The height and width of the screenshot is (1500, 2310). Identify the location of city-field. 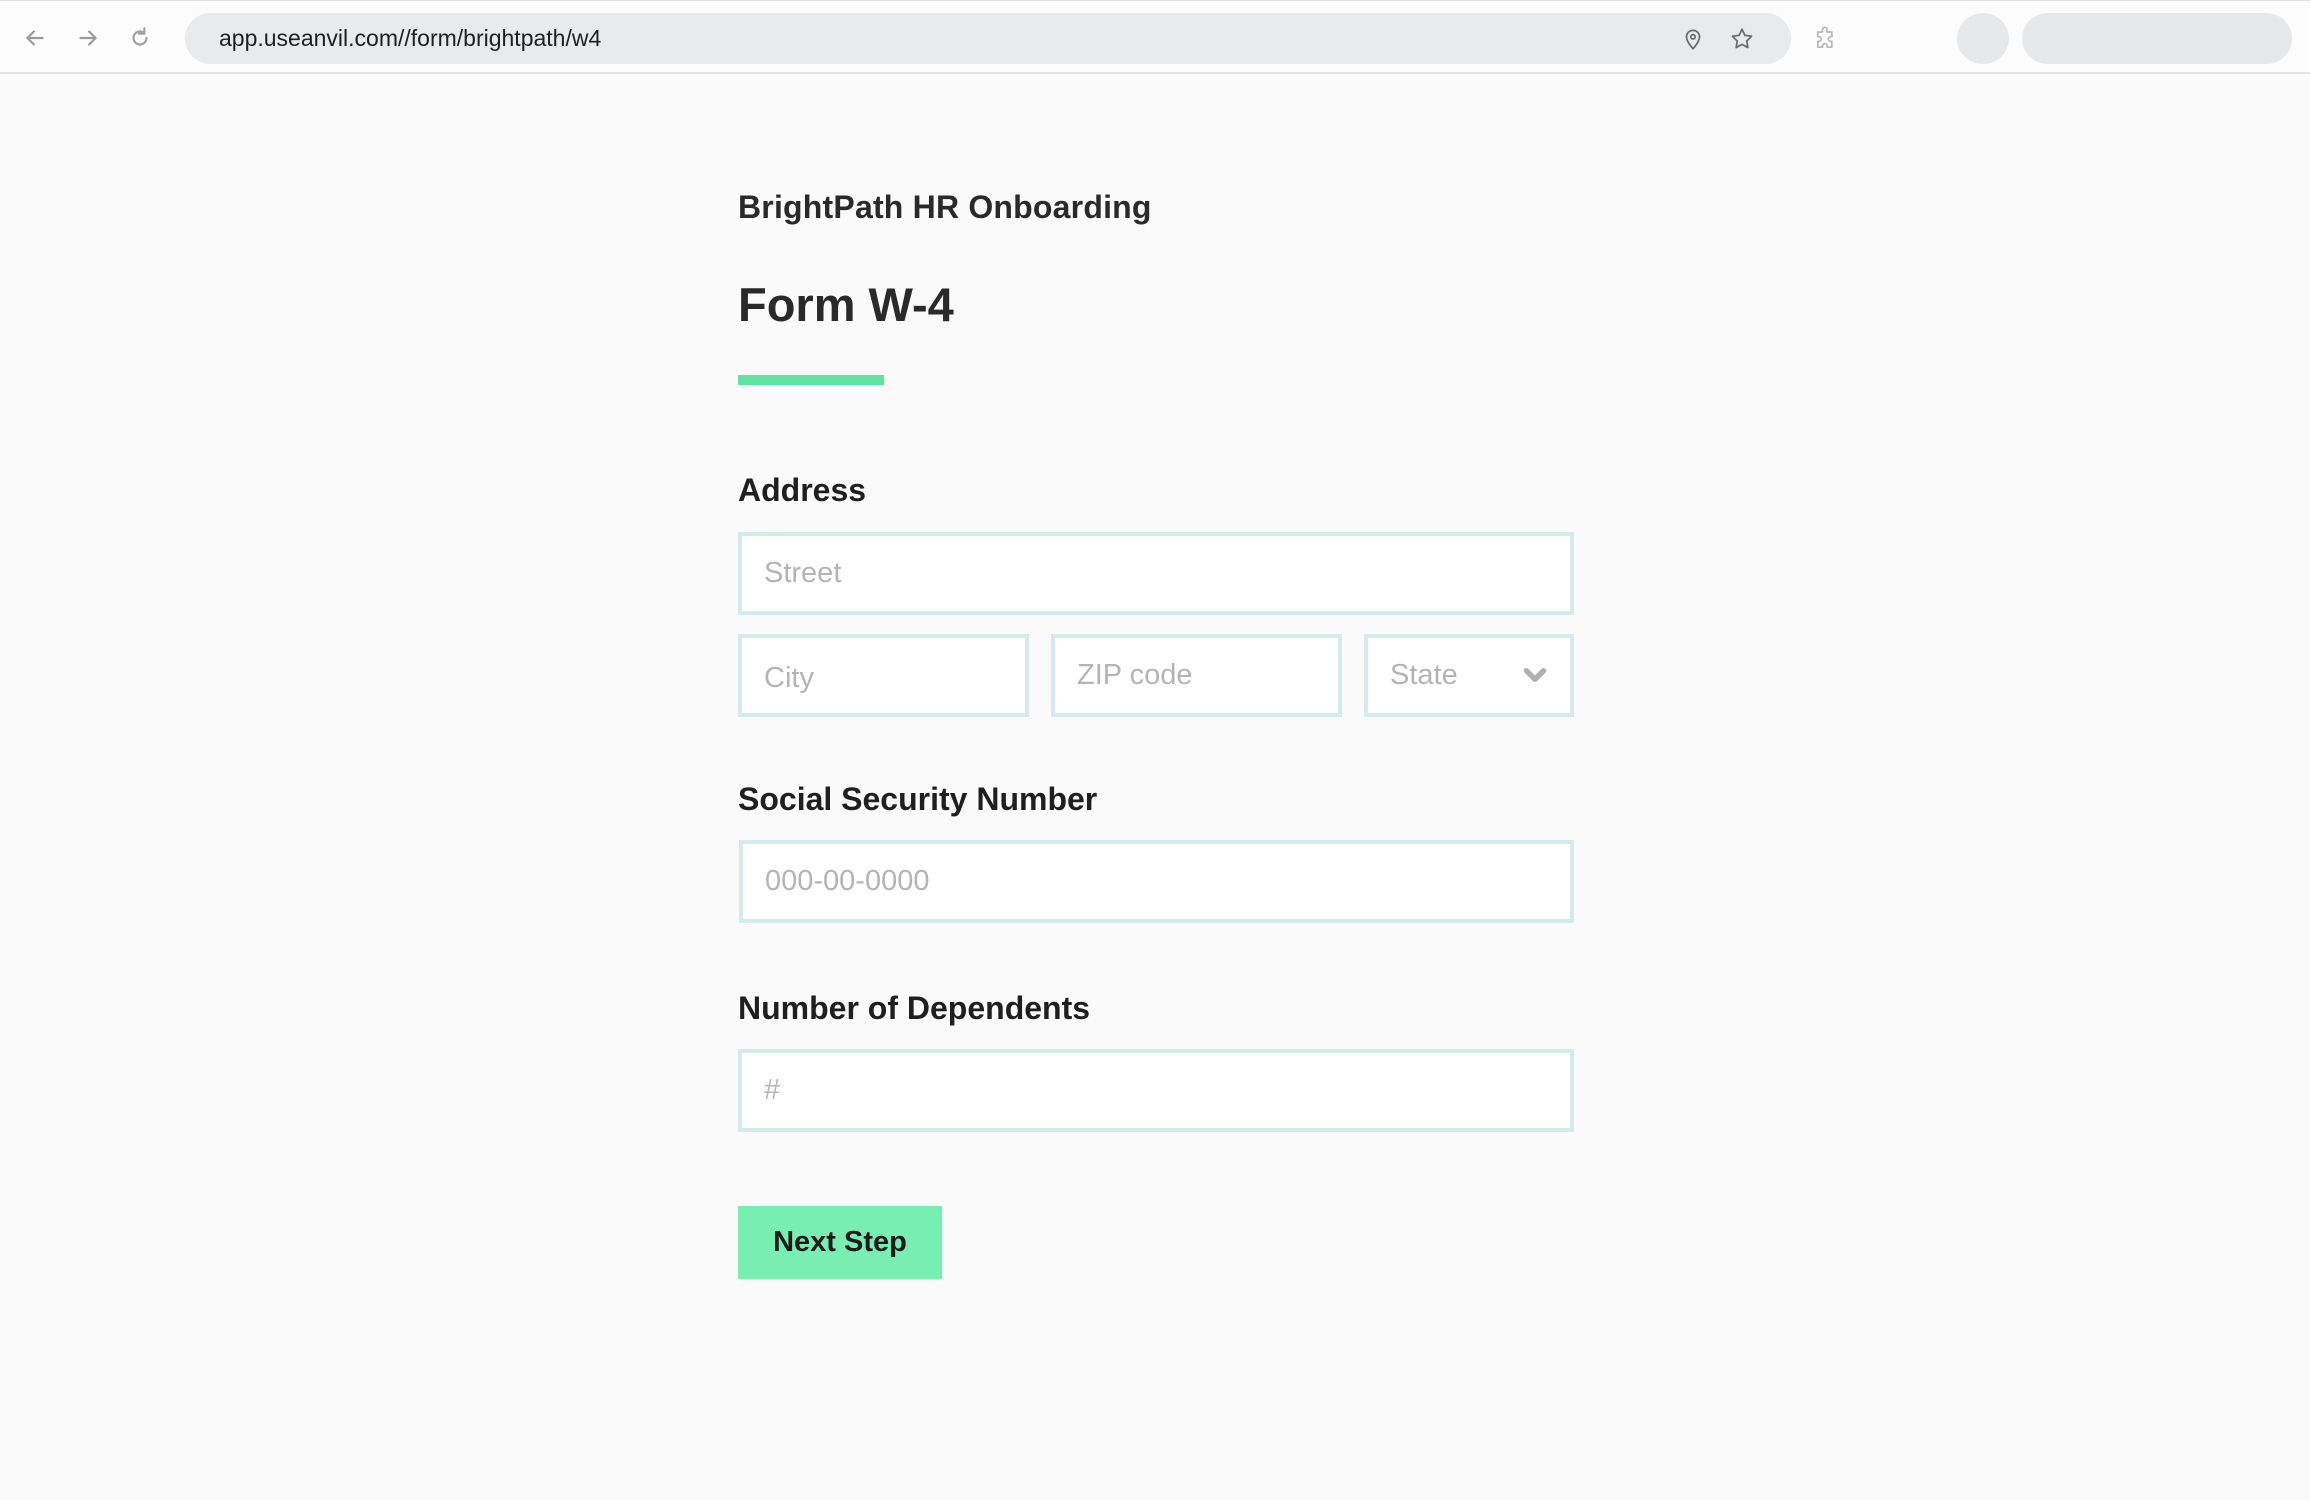
(883, 675).